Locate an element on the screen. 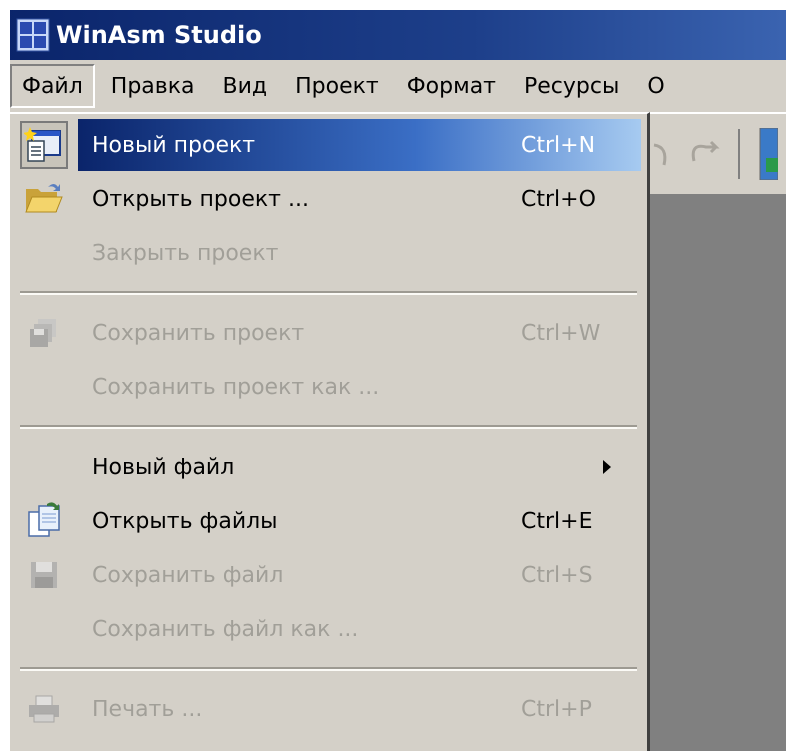 The height and width of the screenshot is (751, 786). menu-item: Новый файл is located at coordinates (359, 467).